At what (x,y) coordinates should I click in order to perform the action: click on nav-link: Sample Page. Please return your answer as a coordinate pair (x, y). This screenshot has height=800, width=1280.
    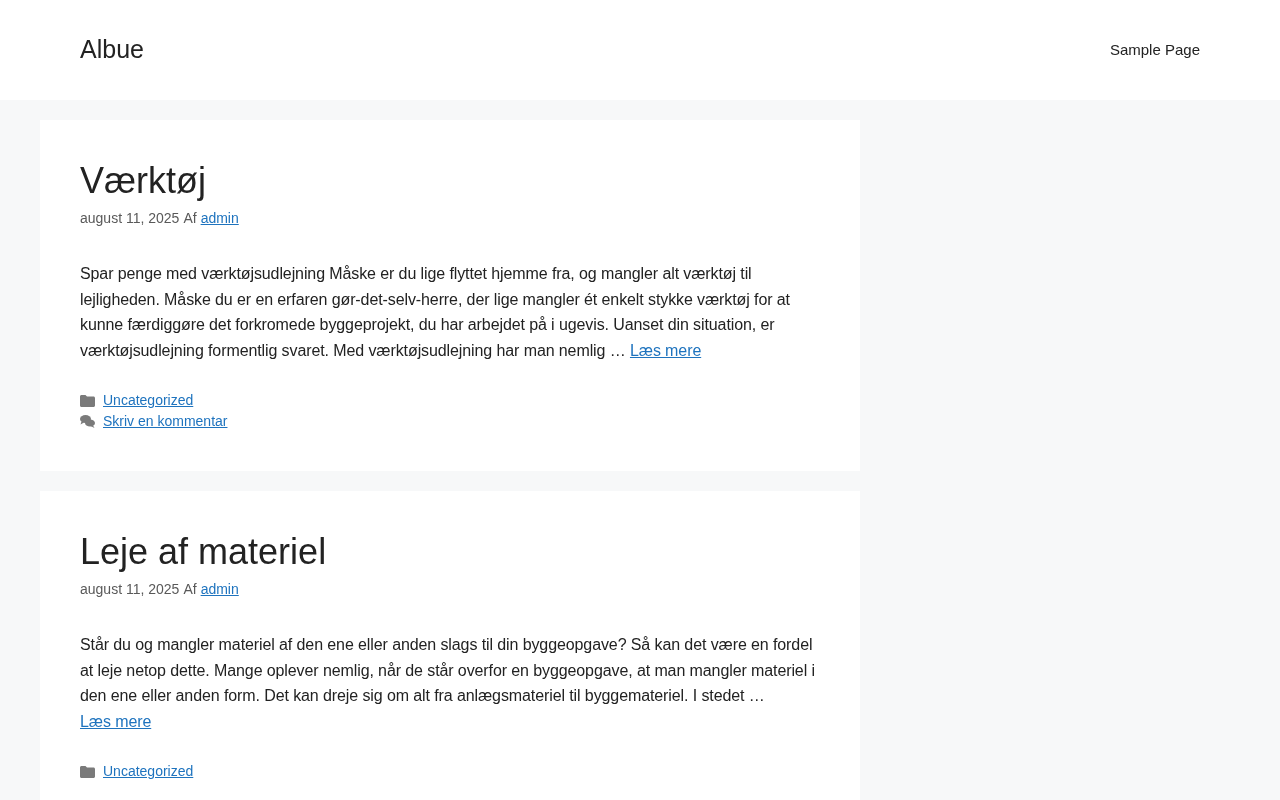
    Looking at the image, I should click on (1154, 50).